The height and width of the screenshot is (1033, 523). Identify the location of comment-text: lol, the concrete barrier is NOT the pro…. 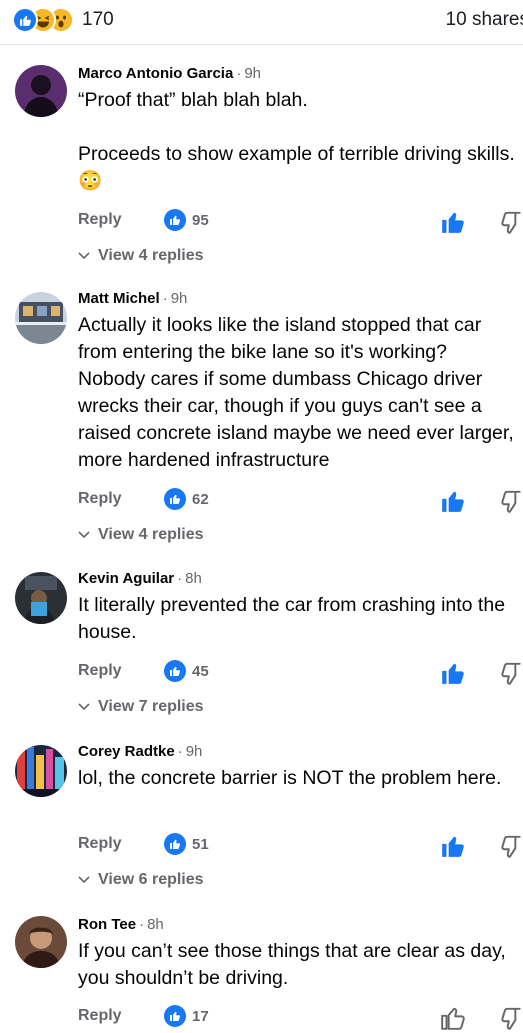
(290, 778).